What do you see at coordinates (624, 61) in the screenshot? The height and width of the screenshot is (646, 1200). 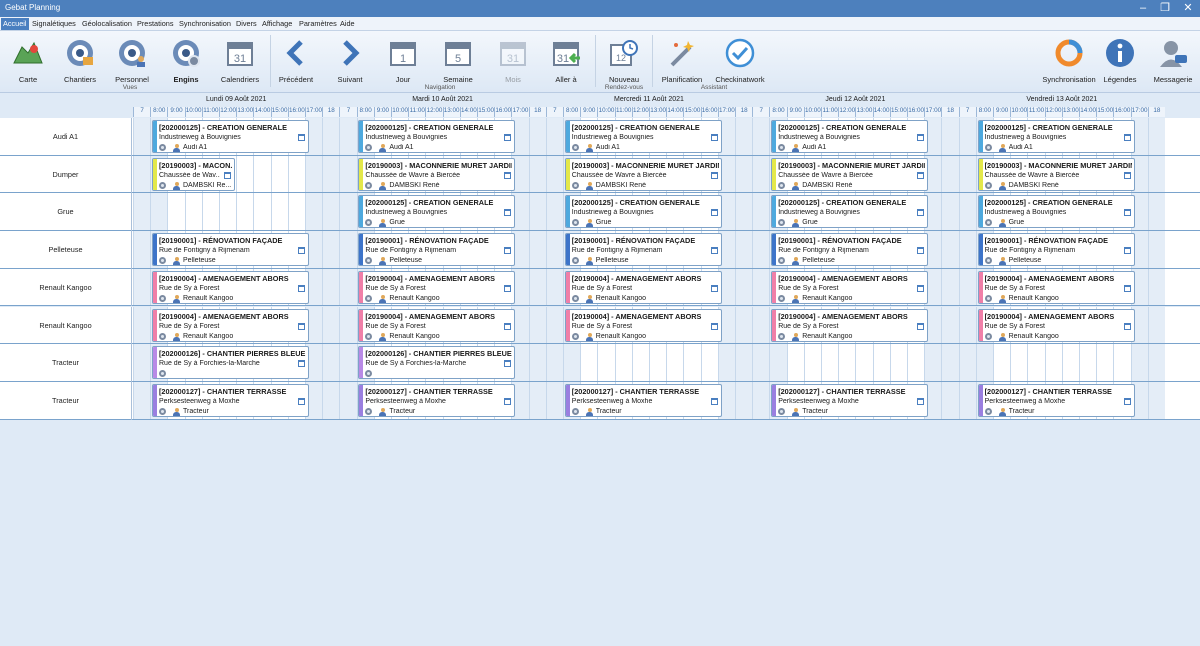 I see `nouveau-button: 12 Nouveau` at bounding box center [624, 61].